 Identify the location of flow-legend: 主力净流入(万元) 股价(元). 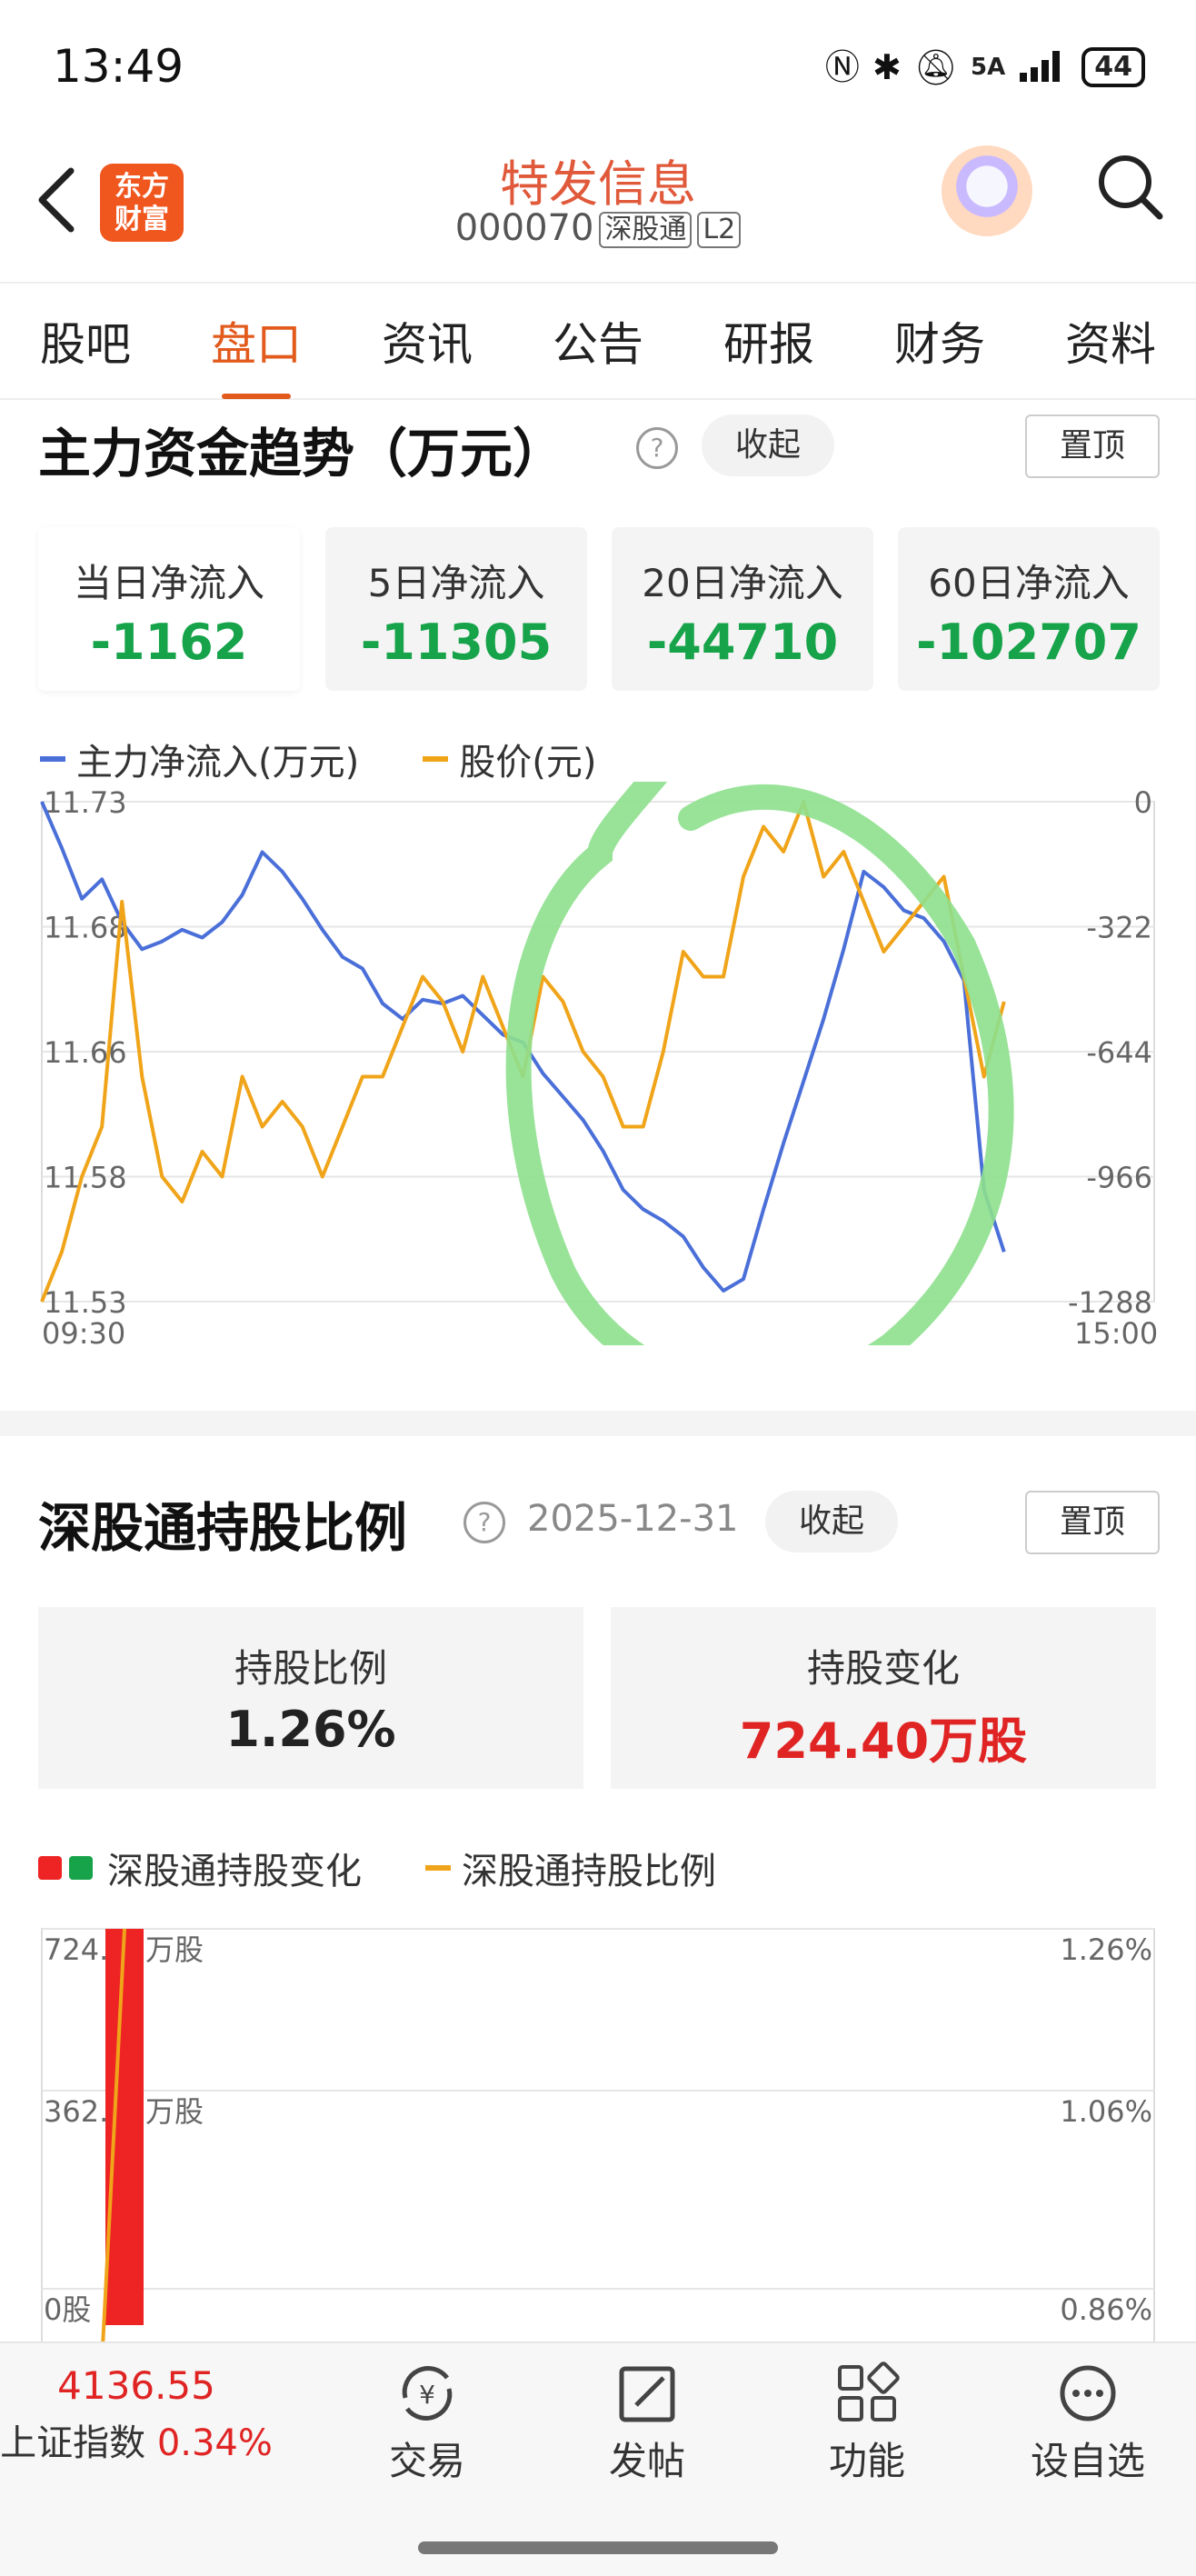
(318, 759).